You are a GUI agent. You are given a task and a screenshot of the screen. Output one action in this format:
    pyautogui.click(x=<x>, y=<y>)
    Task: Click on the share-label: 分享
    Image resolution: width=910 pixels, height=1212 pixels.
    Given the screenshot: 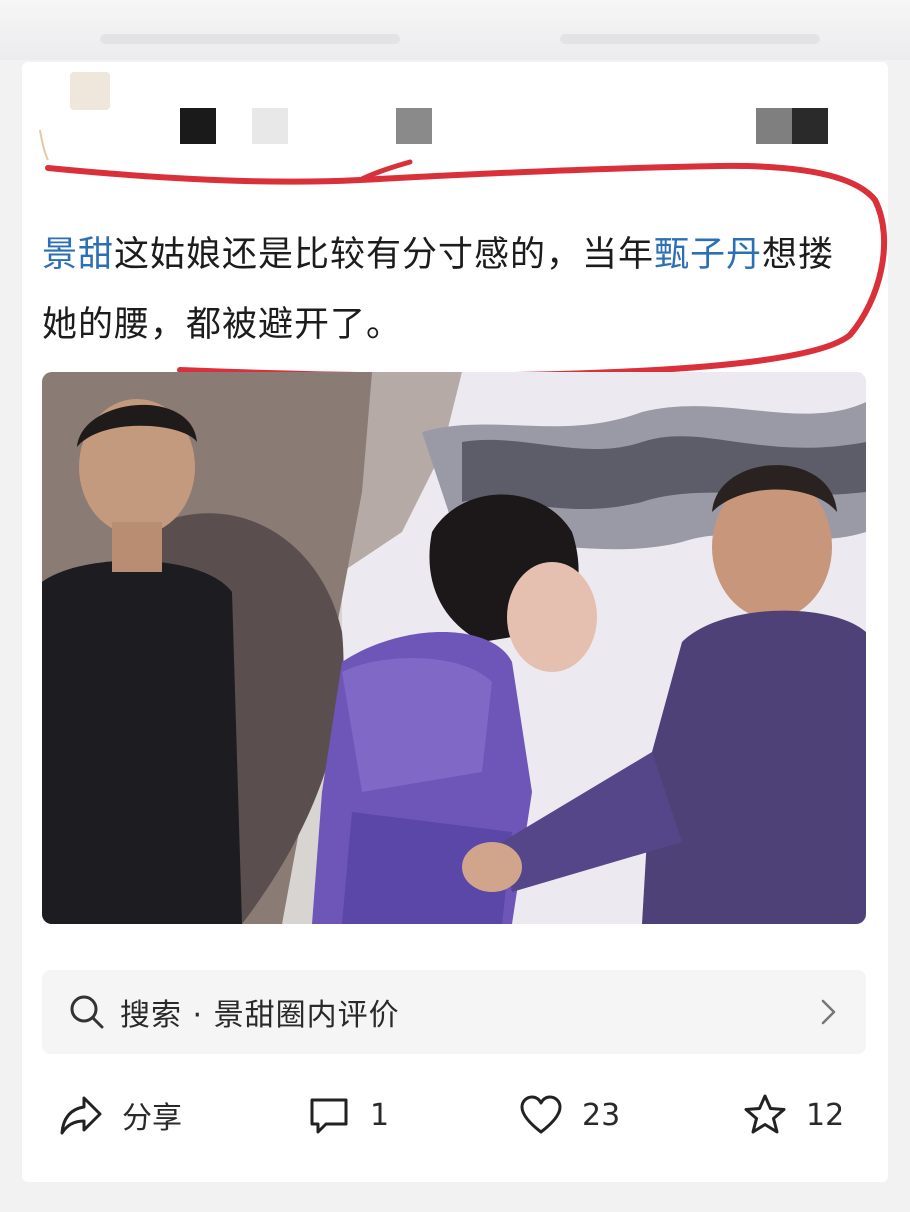 What is the action you would take?
    pyautogui.click(x=152, y=1118)
    